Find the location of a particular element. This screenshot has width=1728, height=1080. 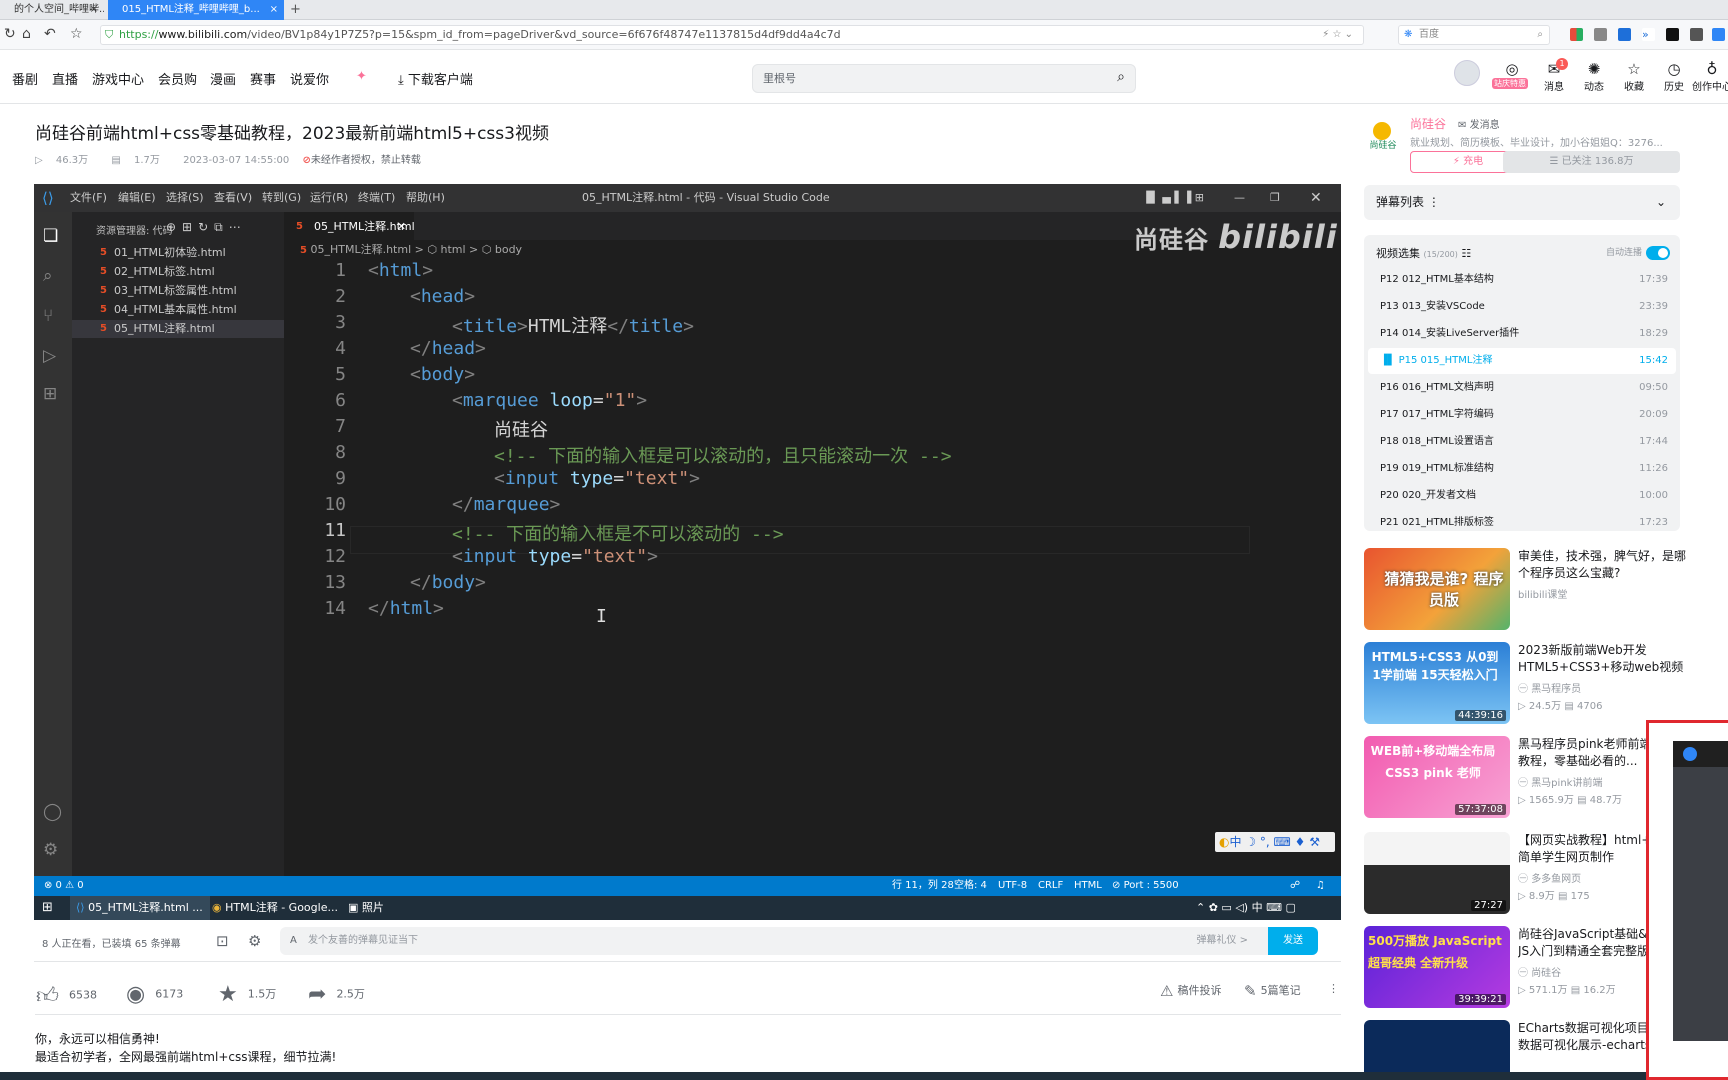

vscode-menu: 选择(S) is located at coordinates (185, 198).